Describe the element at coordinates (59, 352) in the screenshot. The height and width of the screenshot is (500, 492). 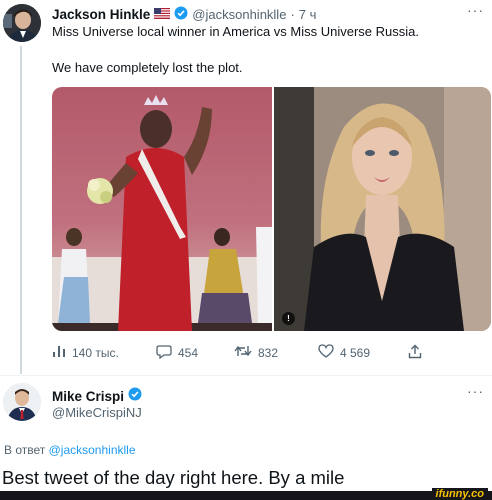
I see `views-icon` at that location.